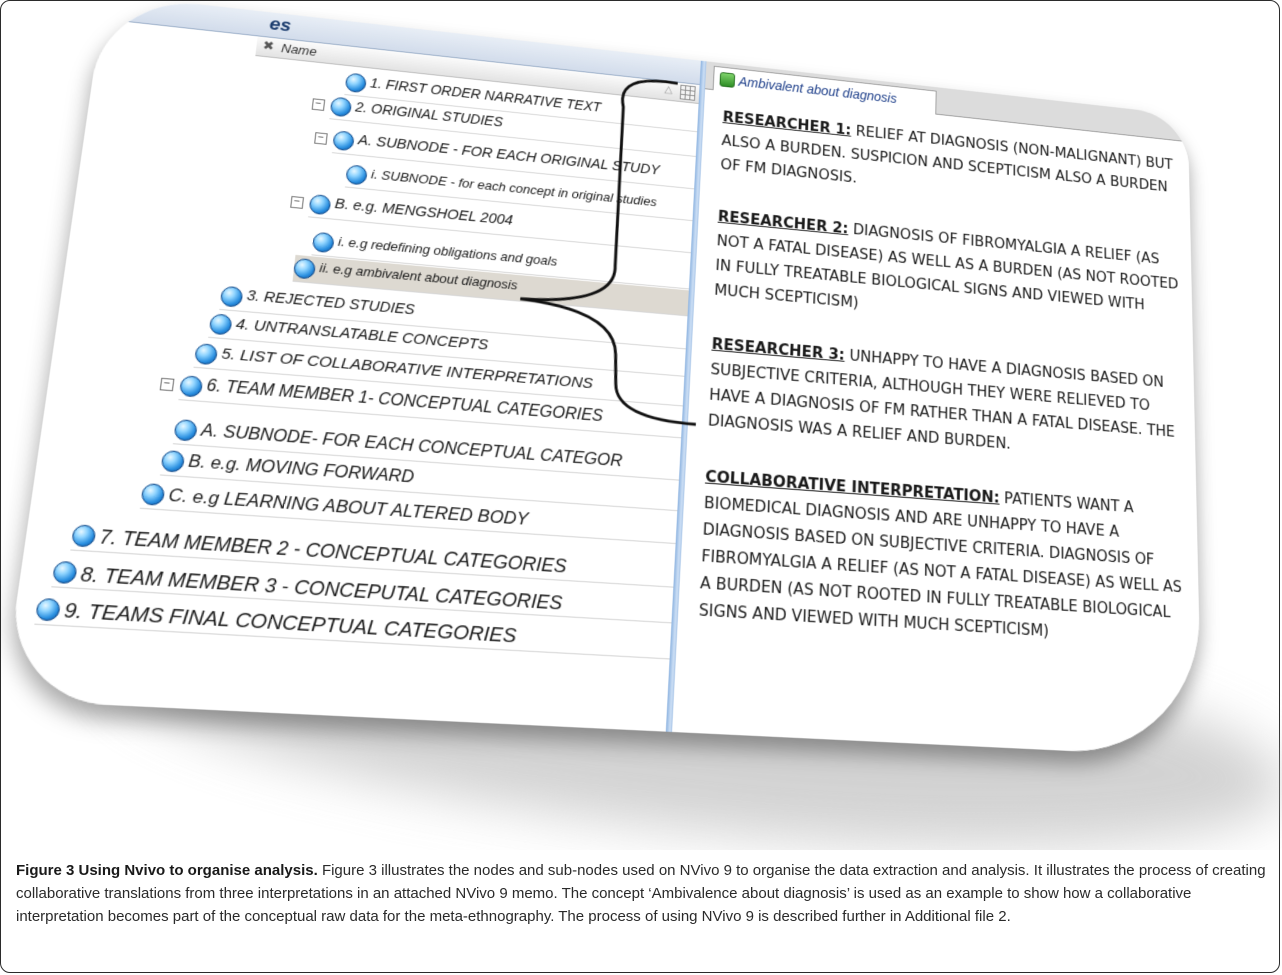  Describe the element at coordinates (612, 246) in the screenshot. I see `bracket-line` at that location.